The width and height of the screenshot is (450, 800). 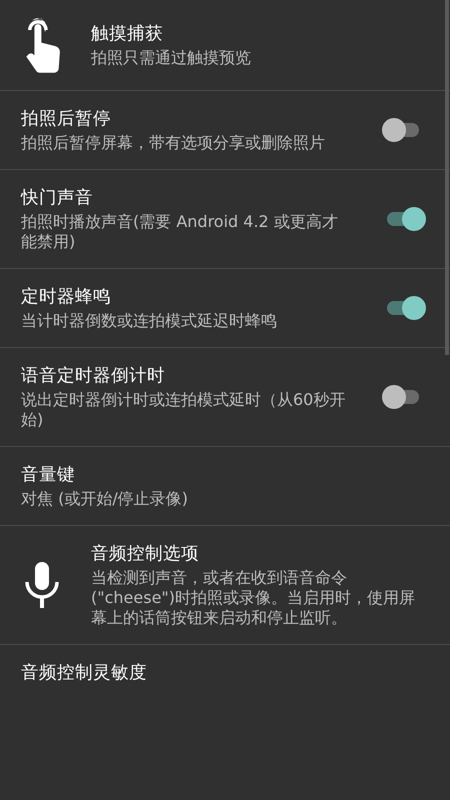 What do you see at coordinates (48, 475) in the screenshot?
I see `setting-title: 音量键` at bounding box center [48, 475].